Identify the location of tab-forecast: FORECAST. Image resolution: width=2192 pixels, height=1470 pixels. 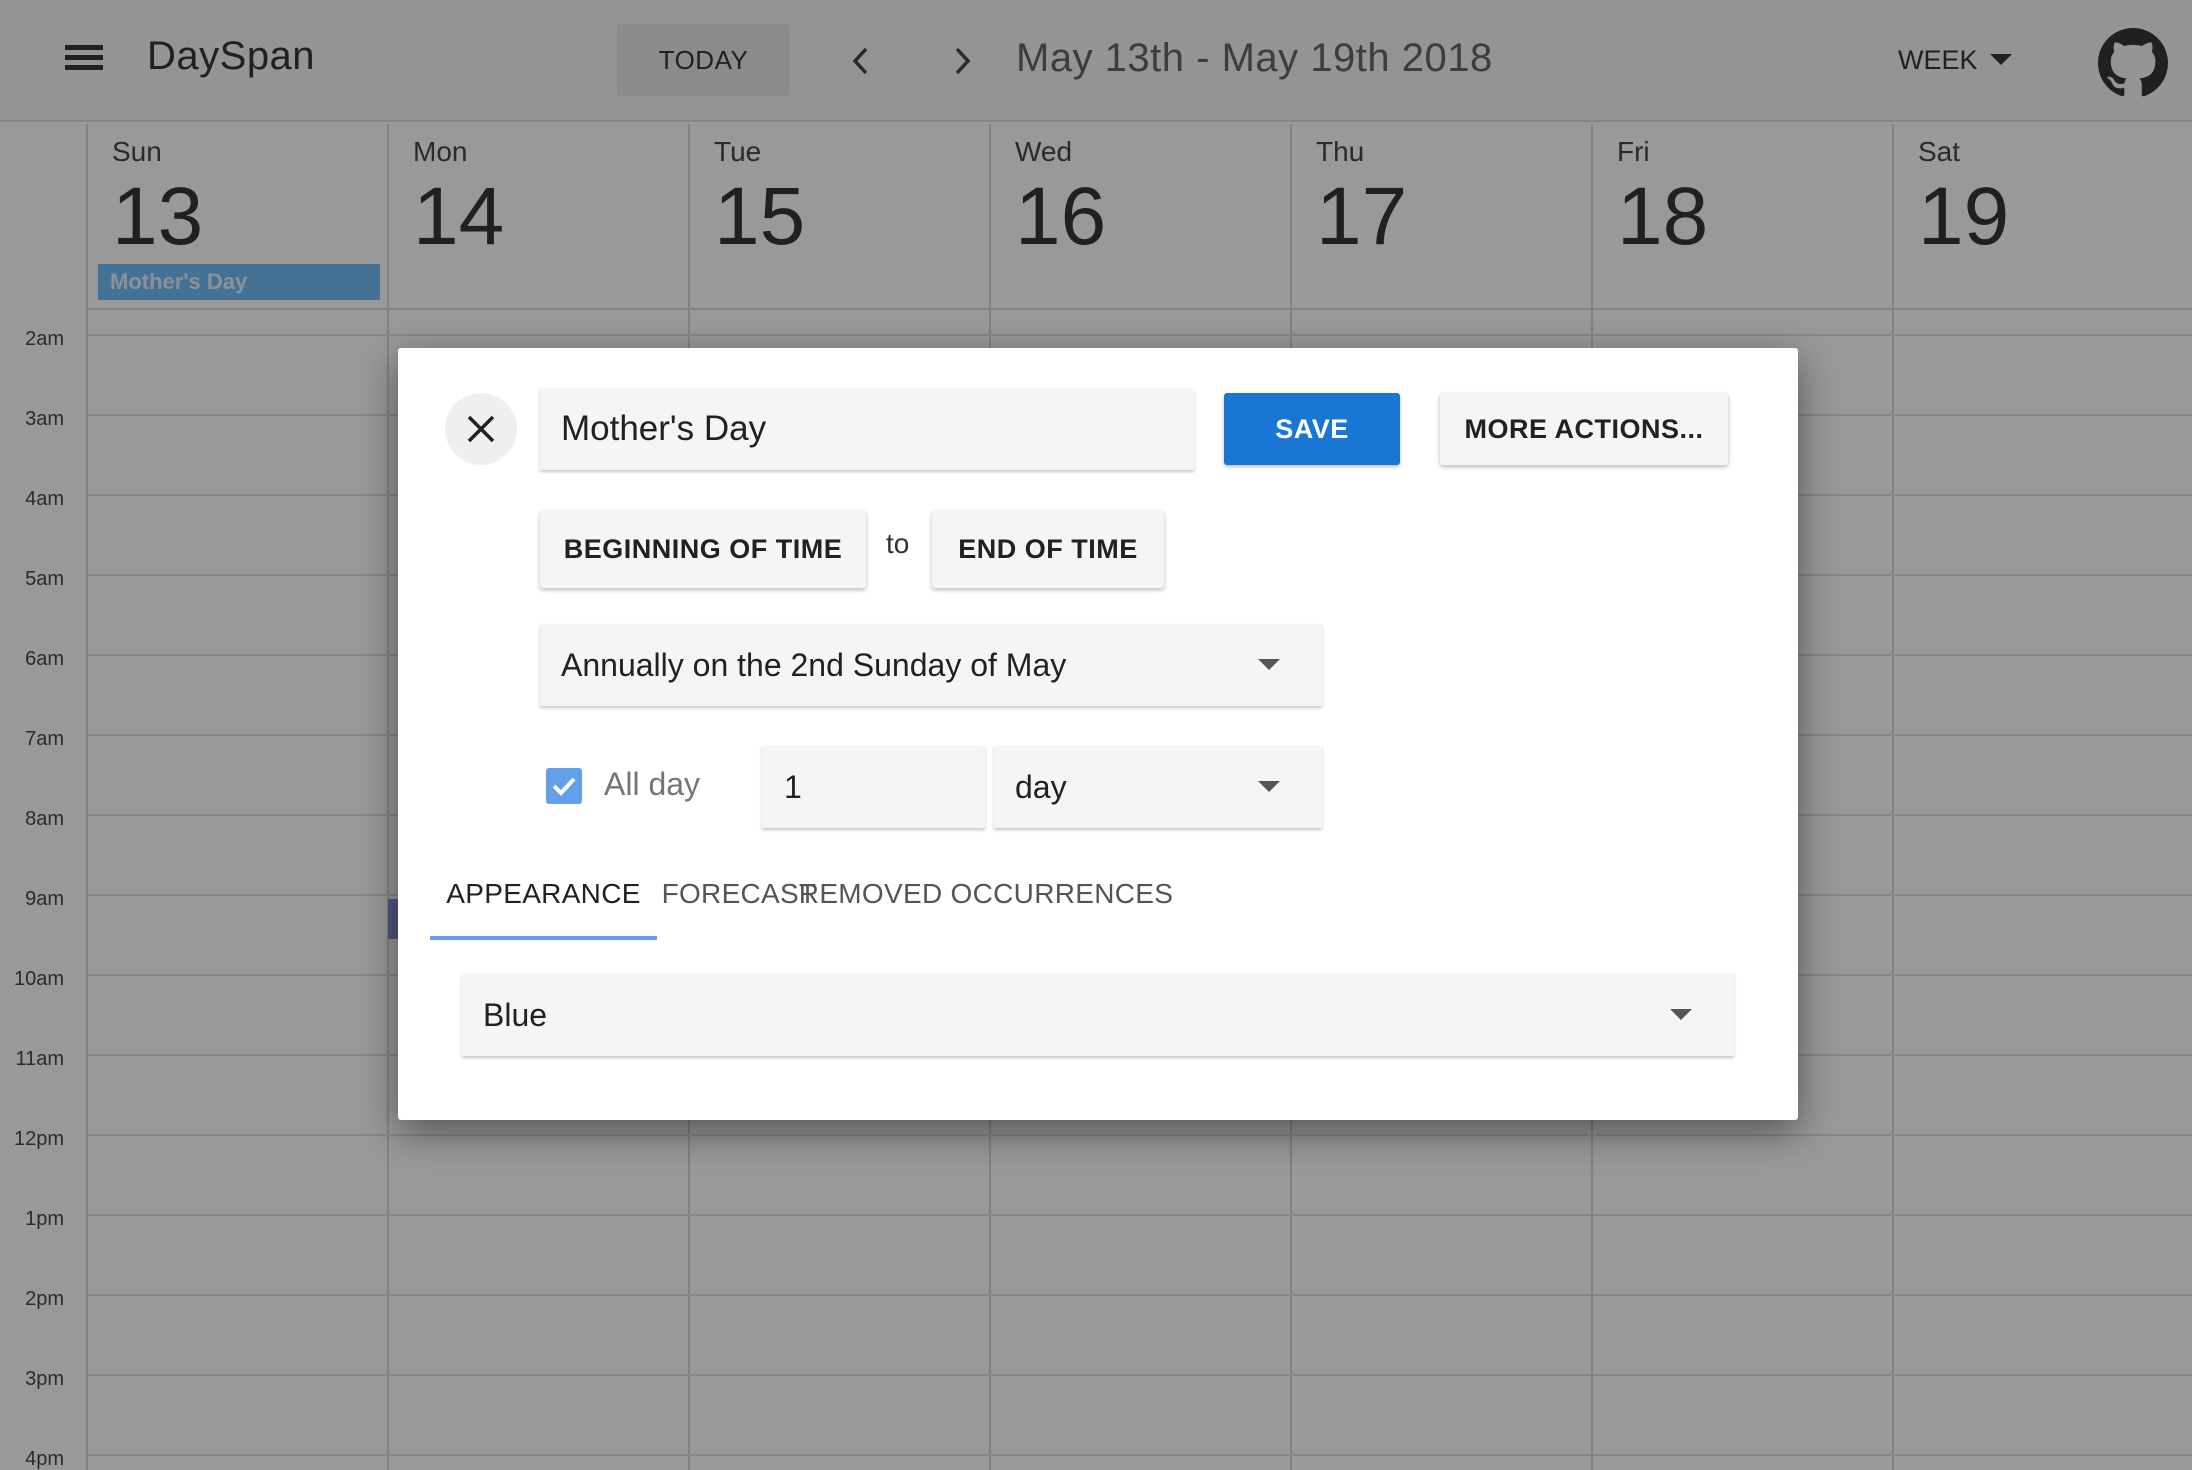
(739, 894).